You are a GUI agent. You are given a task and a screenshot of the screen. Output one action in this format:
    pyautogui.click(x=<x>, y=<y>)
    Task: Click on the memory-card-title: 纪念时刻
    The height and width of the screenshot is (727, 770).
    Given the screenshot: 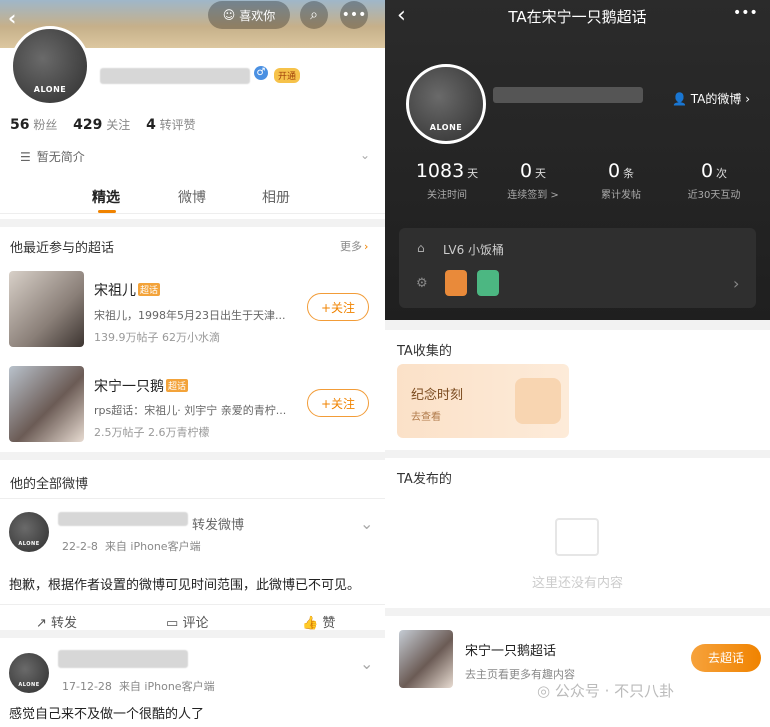 What is the action you would take?
    pyautogui.click(x=437, y=395)
    